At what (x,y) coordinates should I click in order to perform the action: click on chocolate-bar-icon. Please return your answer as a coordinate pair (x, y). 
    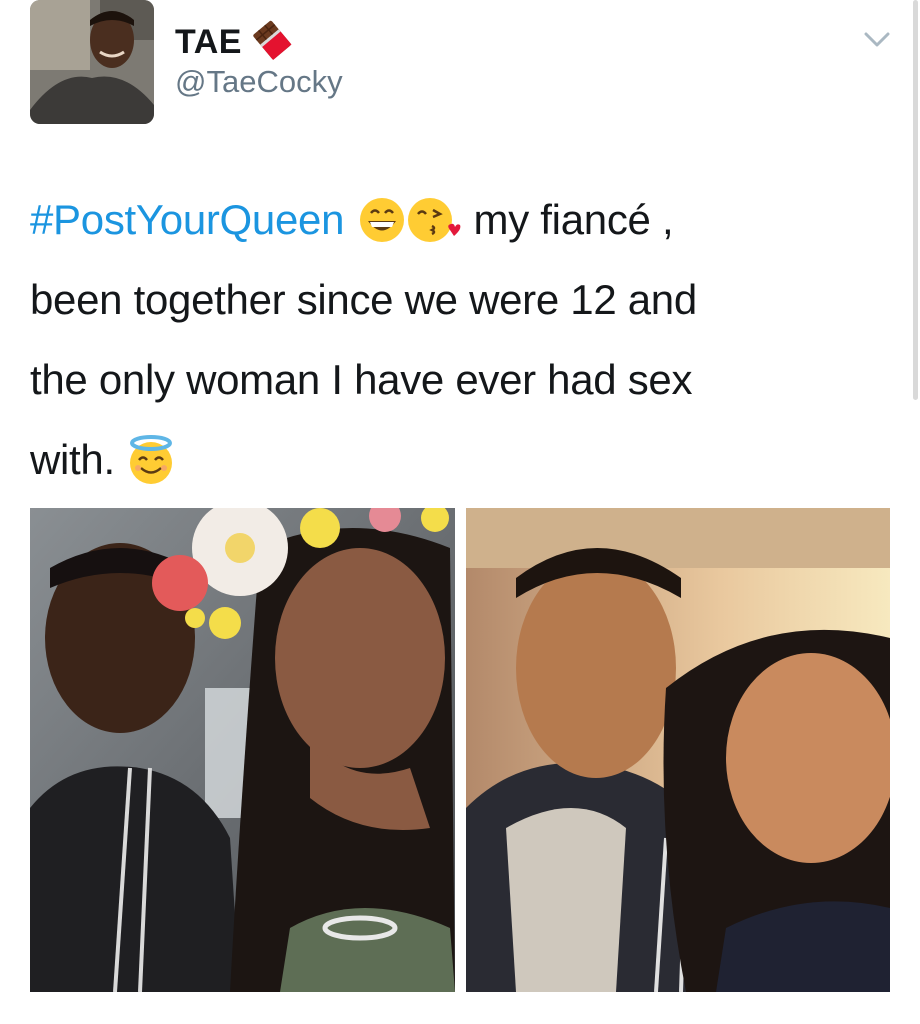
    Looking at the image, I should click on (272, 42).